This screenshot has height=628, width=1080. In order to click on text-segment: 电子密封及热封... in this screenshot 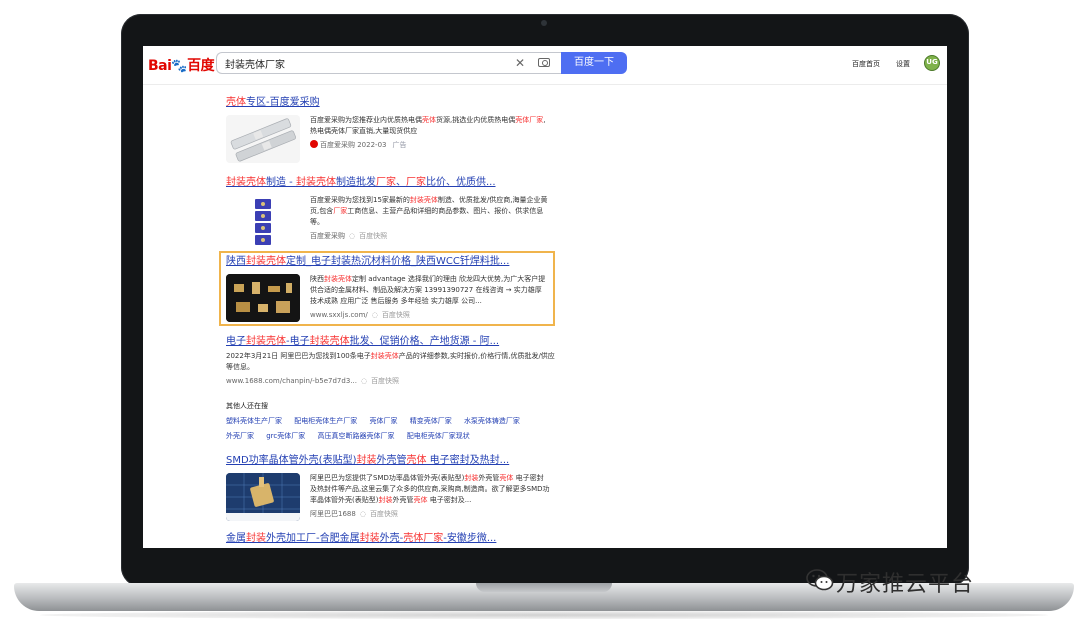, I will do `click(468, 460)`.